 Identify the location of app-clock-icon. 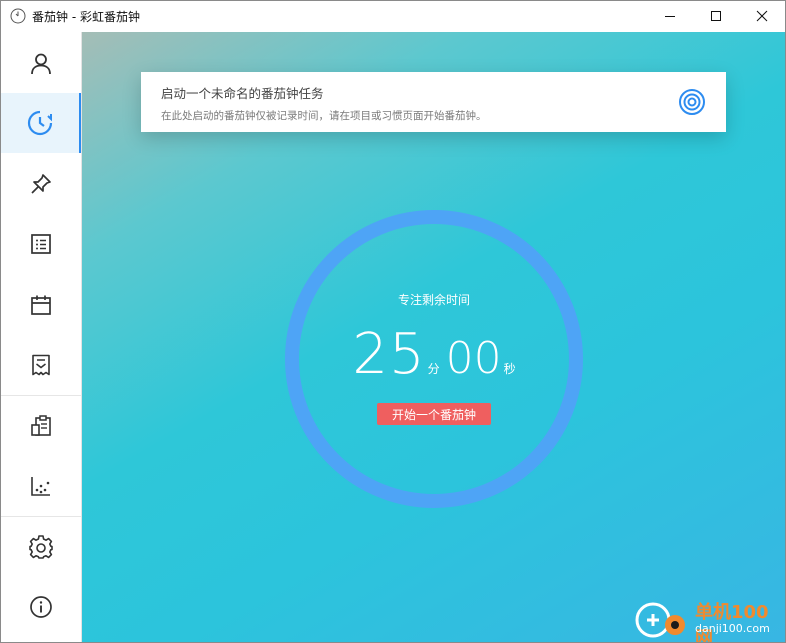
(18, 16).